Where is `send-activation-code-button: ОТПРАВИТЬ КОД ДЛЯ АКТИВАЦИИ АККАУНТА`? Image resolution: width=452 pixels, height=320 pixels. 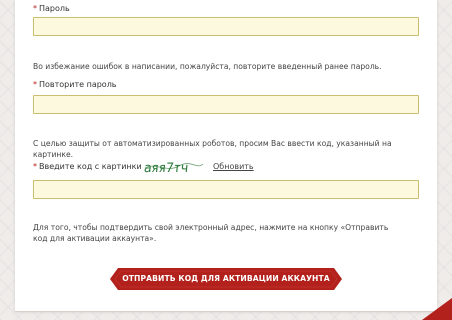
send-activation-code-button: ОТПРАВИТЬ КОД ДЛЯ АКТИВАЦИИ АККАУНТА is located at coordinates (226, 279).